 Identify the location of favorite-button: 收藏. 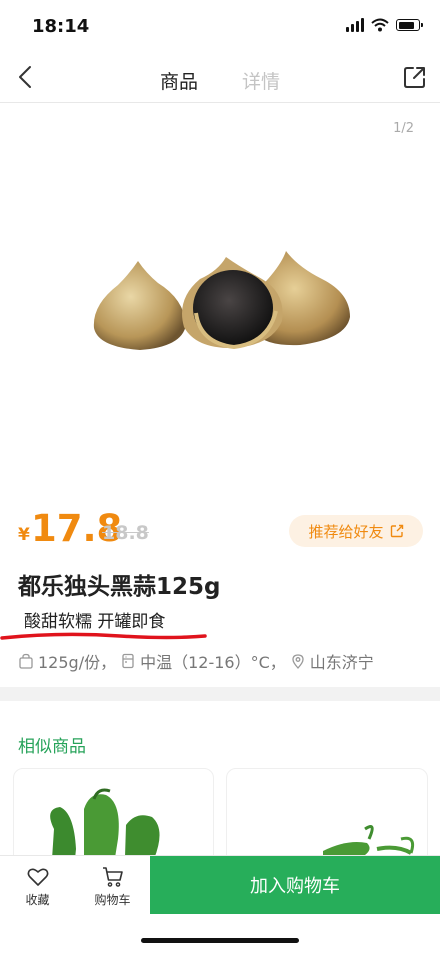
(37, 886).